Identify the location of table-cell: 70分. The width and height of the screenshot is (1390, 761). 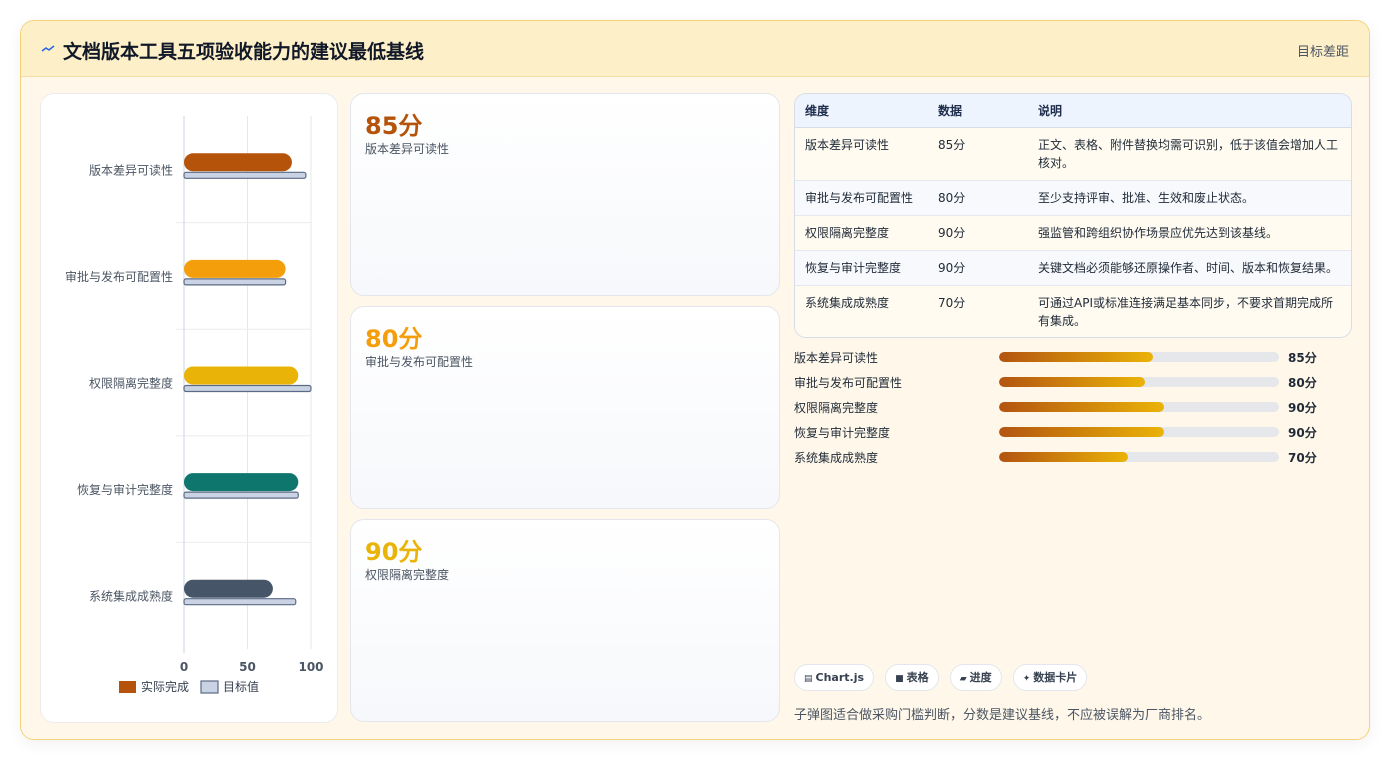
(978, 311).